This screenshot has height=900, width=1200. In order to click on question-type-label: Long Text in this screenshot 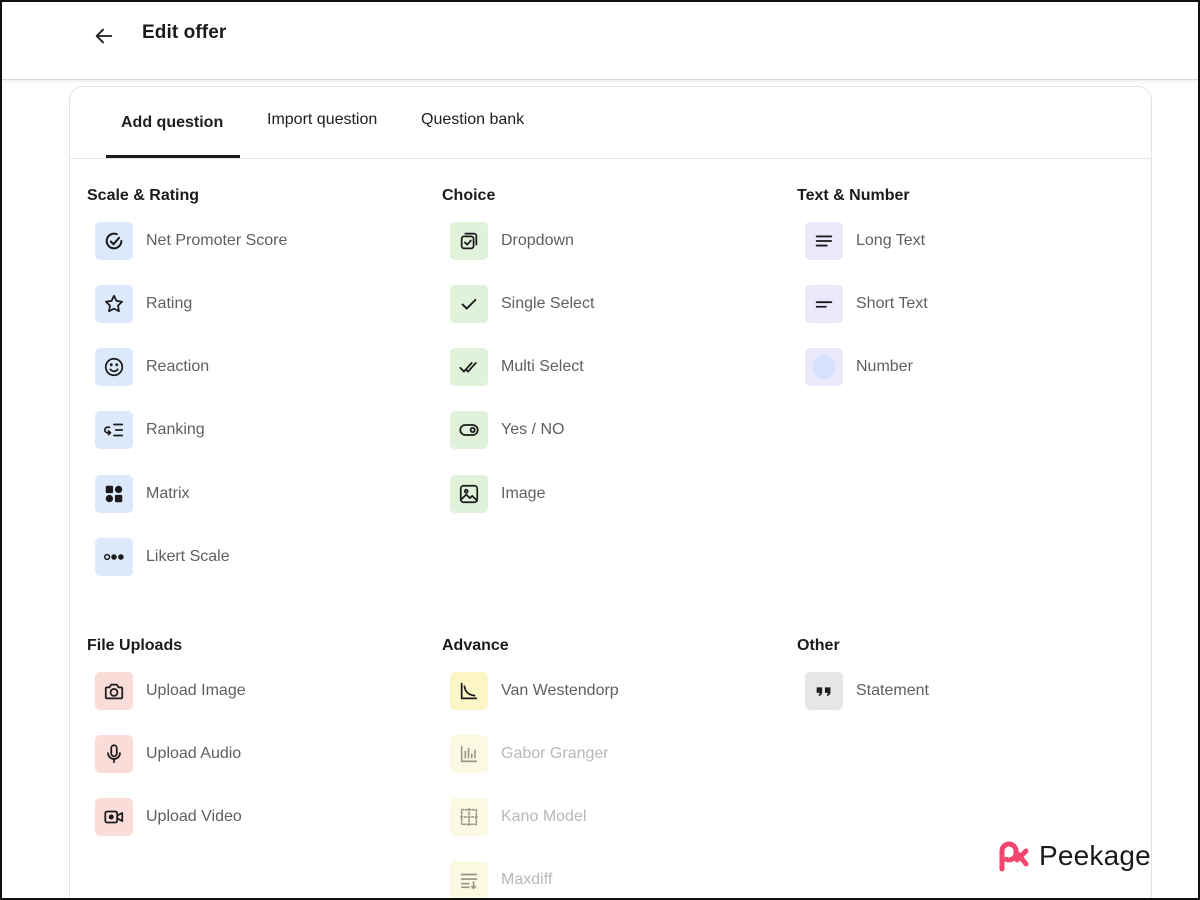, I will do `click(891, 240)`.